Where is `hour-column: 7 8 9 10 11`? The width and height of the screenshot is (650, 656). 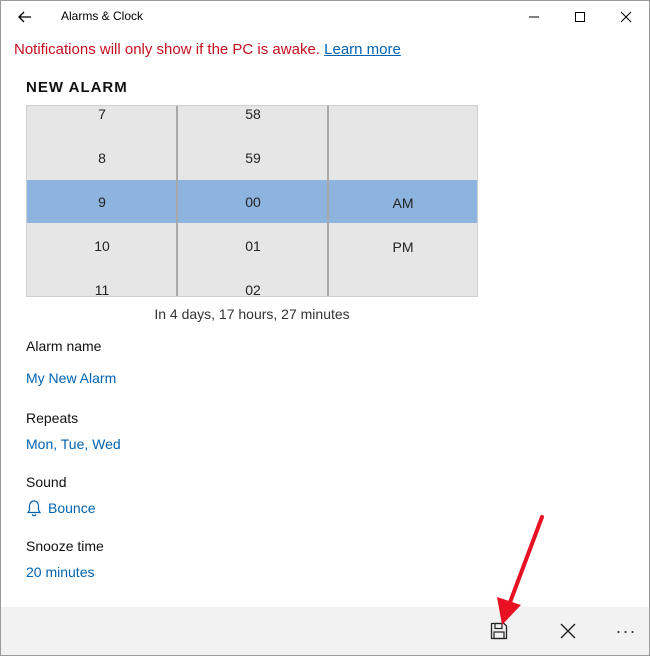
hour-column: 7 8 9 10 11 is located at coordinates (102, 201).